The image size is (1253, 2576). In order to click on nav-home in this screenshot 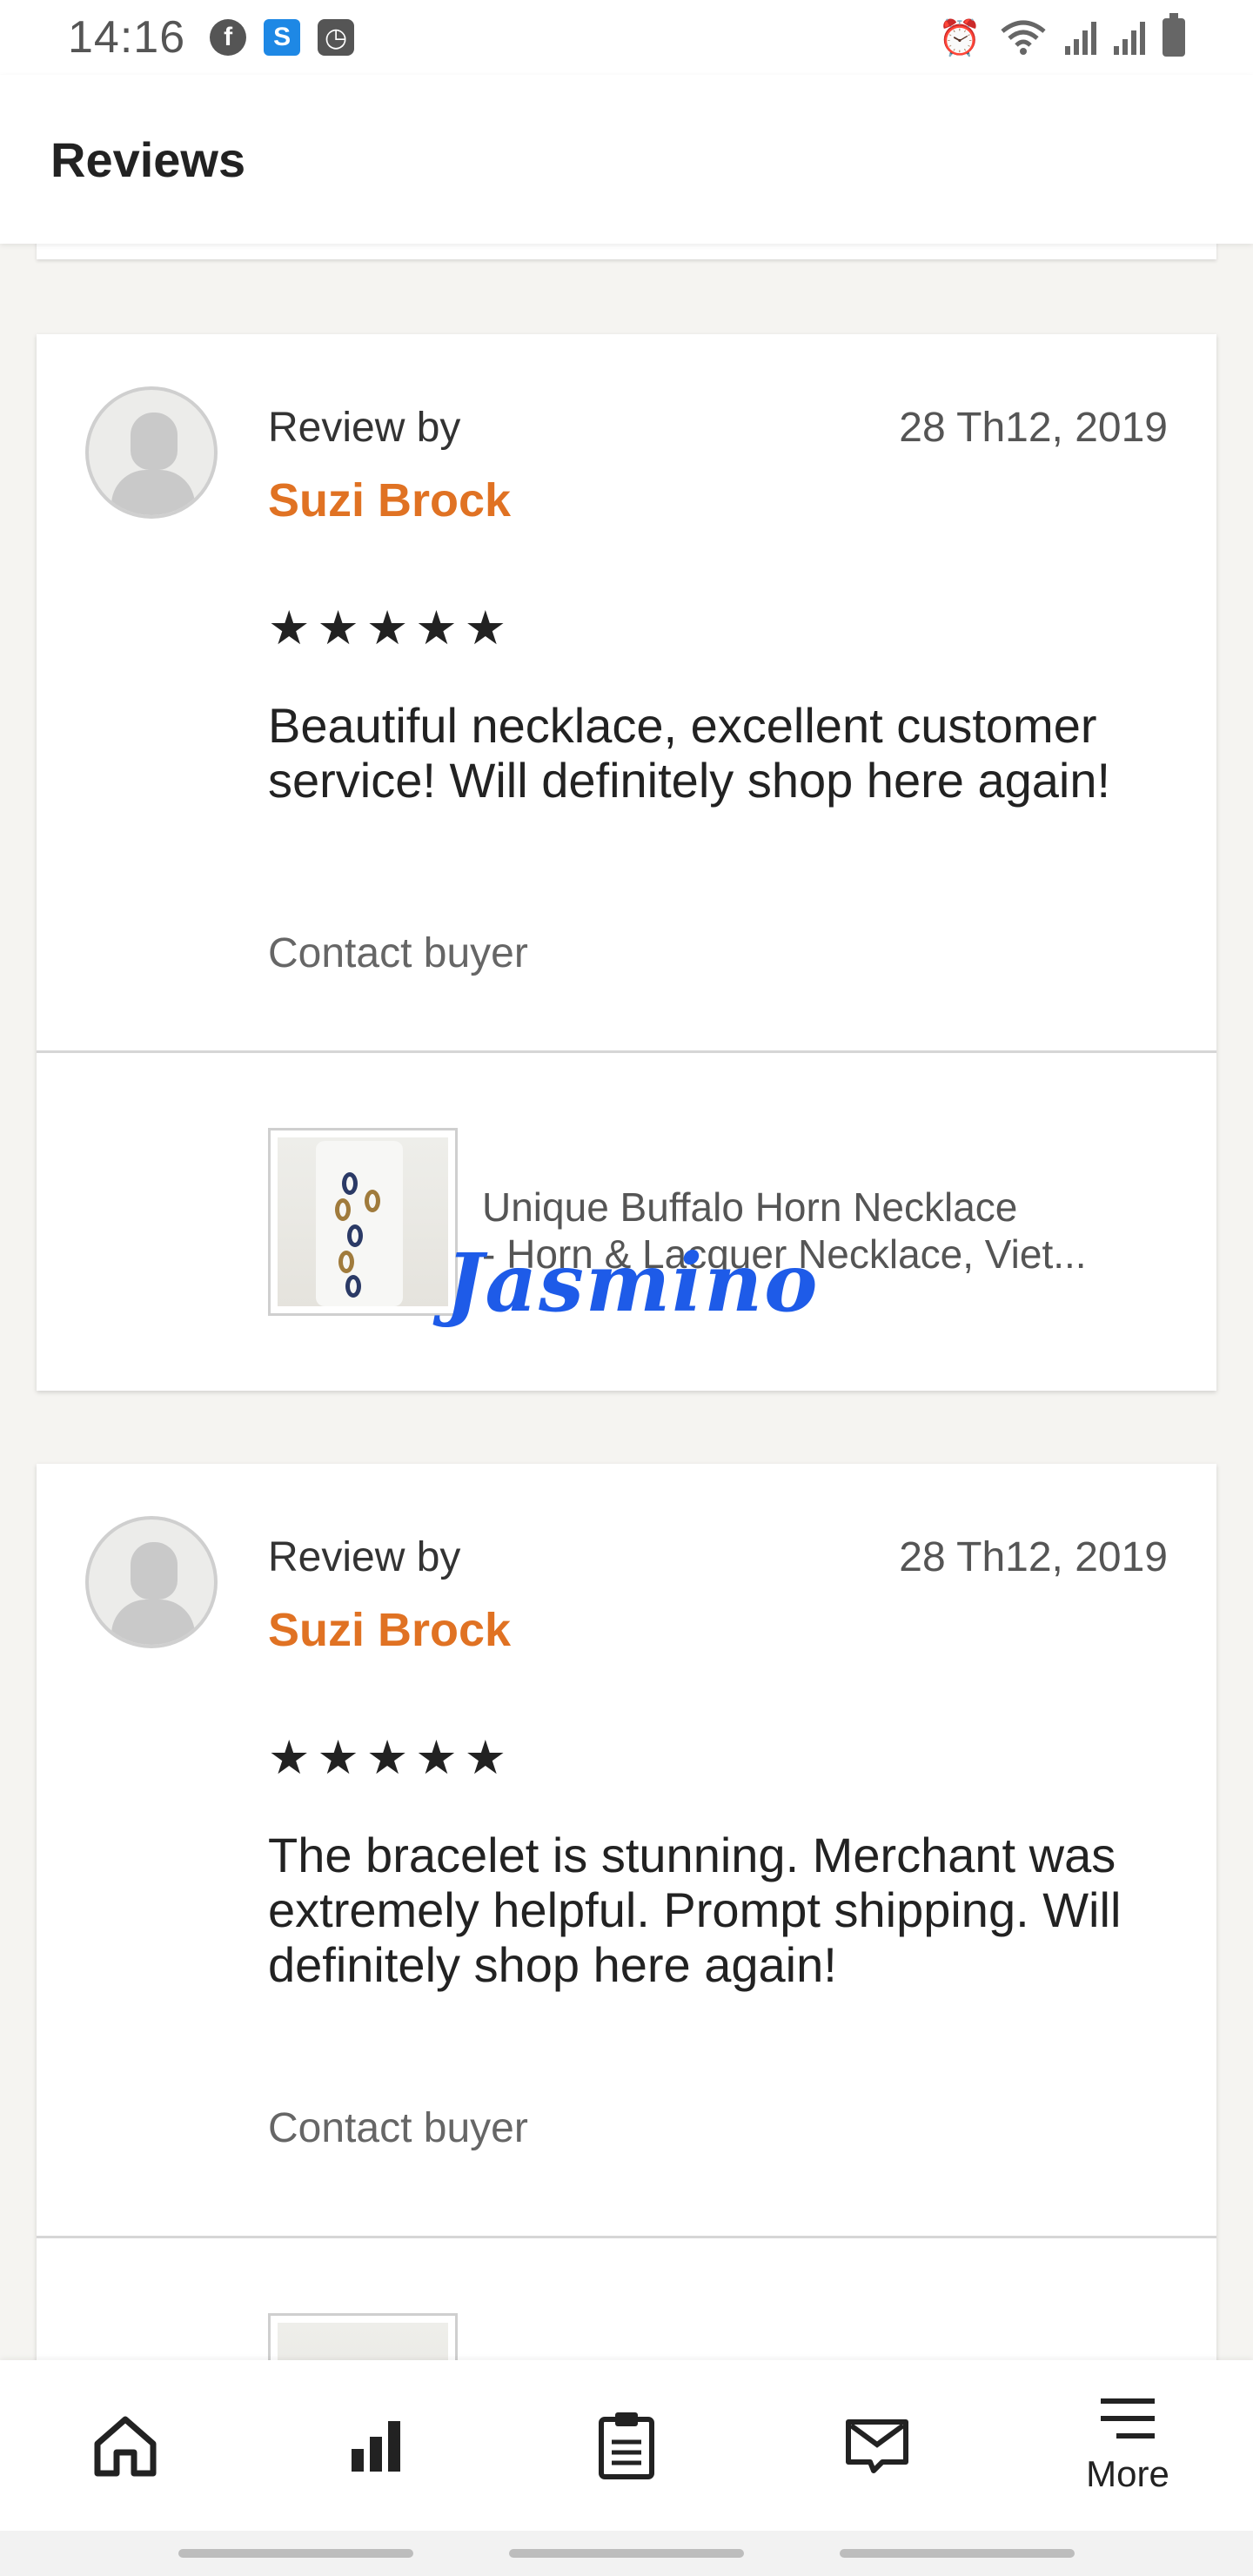, I will do `click(125, 2445)`.